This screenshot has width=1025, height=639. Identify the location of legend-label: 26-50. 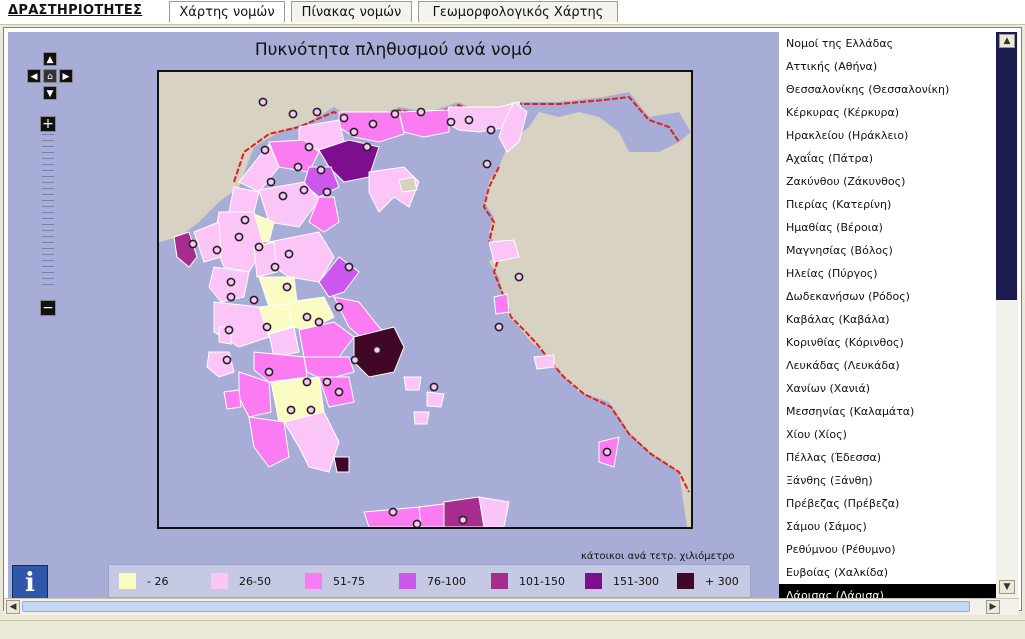
(255, 581).